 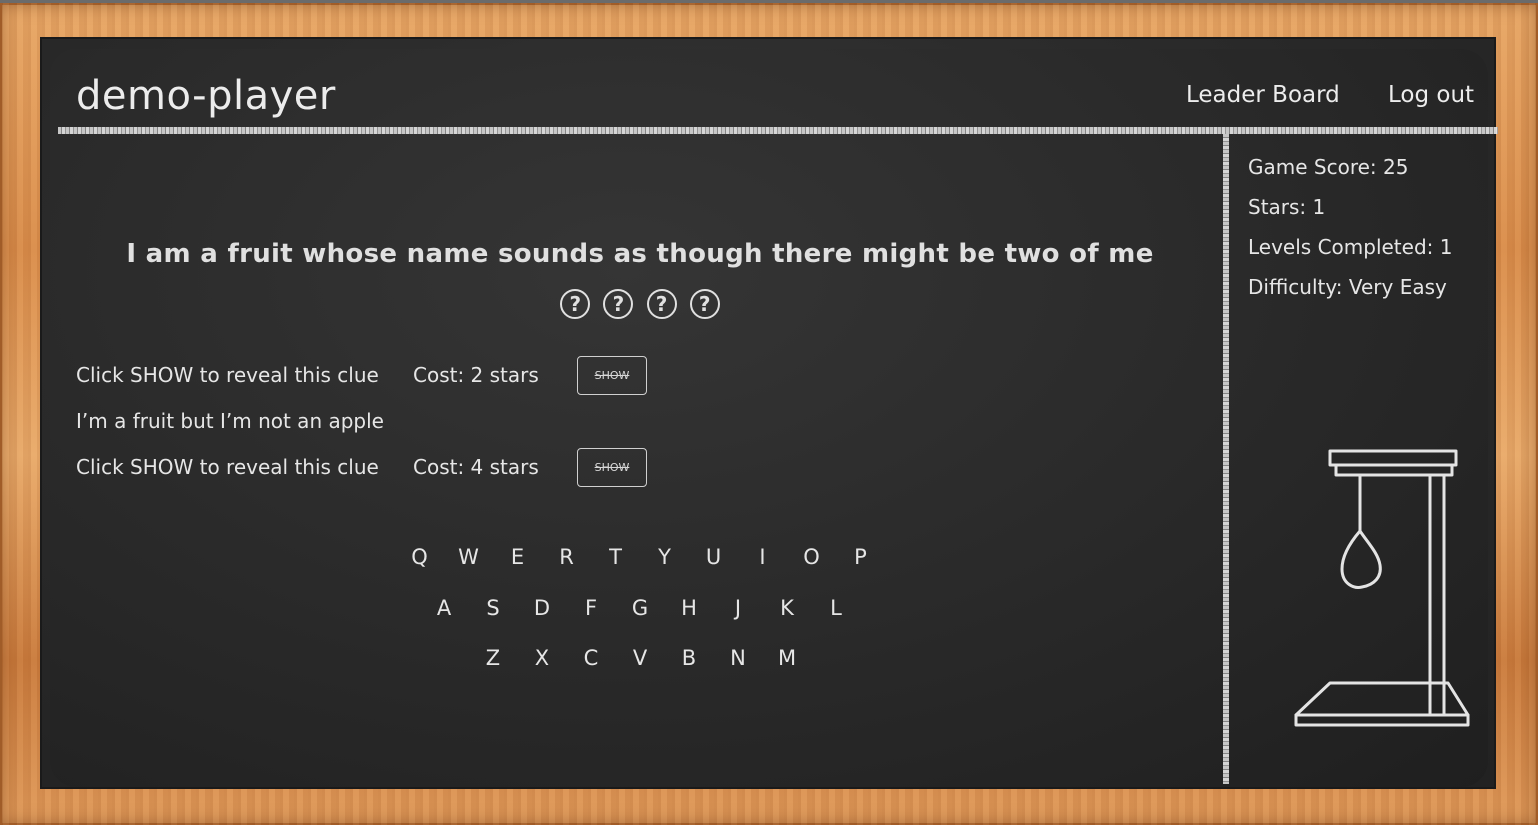 What do you see at coordinates (778, 130) in the screenshot?
I see `header-divider` at bounding box center [778, 130].